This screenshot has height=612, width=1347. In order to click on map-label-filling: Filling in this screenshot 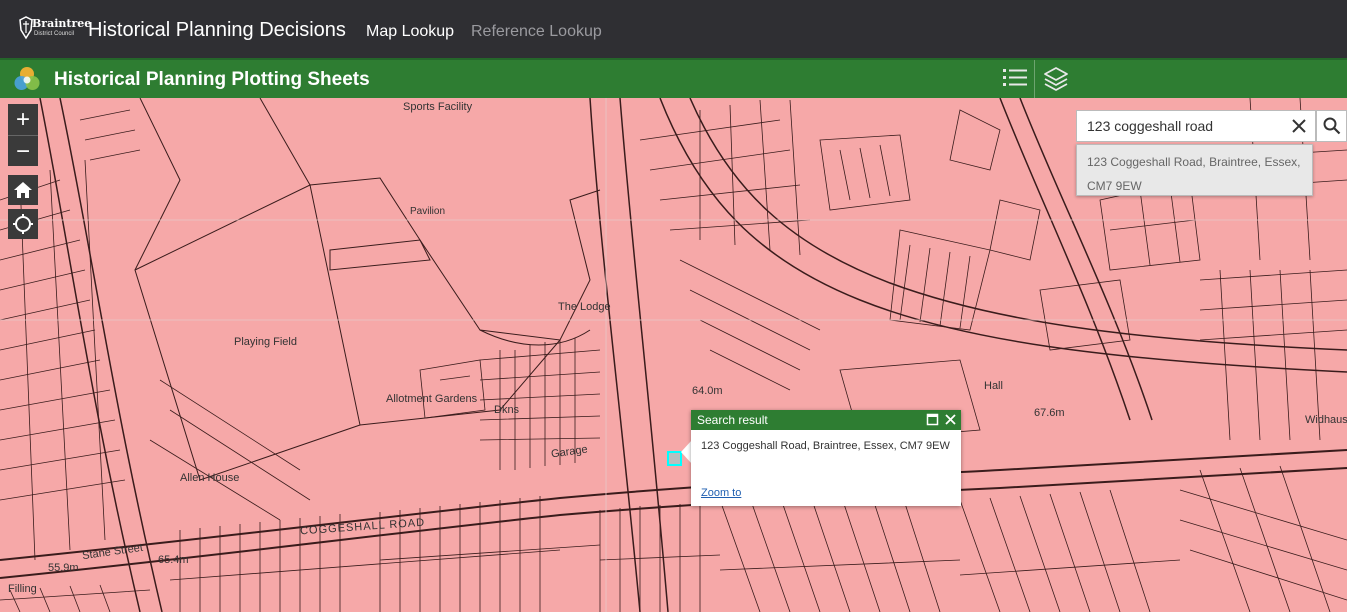, I will do `click(22, 589)`.